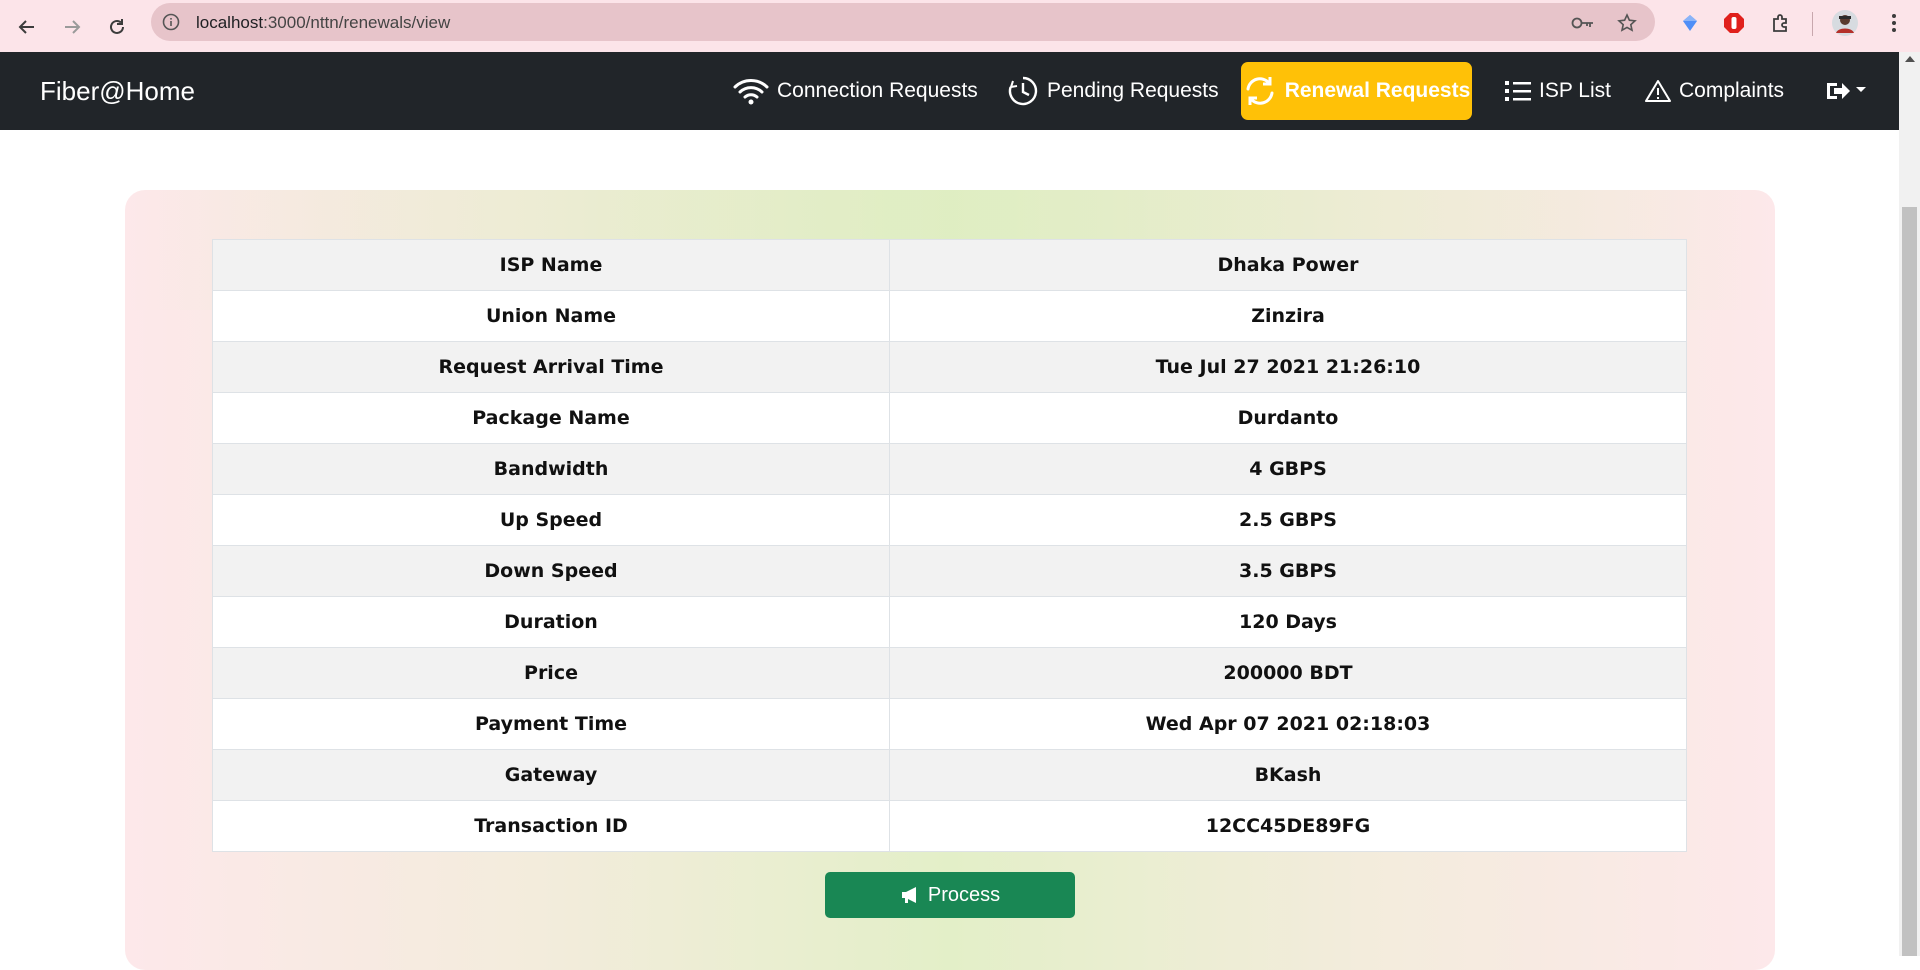 The image size is (1920, 970). Describe the element at coordinates (1288, 469) in the screenshot. I see `row-value: 4 GBPS` at that location.